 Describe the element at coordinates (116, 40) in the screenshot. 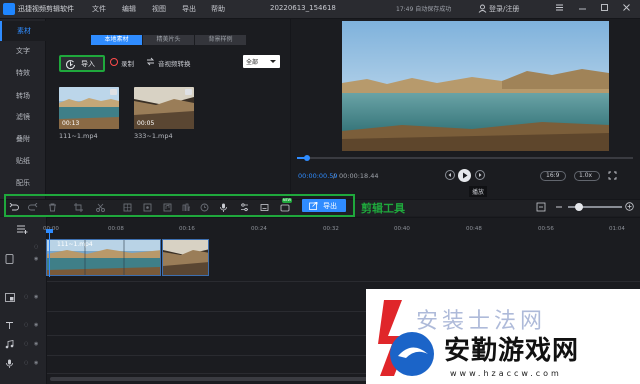

I see `tab-local-media: 本地素材` at that location.